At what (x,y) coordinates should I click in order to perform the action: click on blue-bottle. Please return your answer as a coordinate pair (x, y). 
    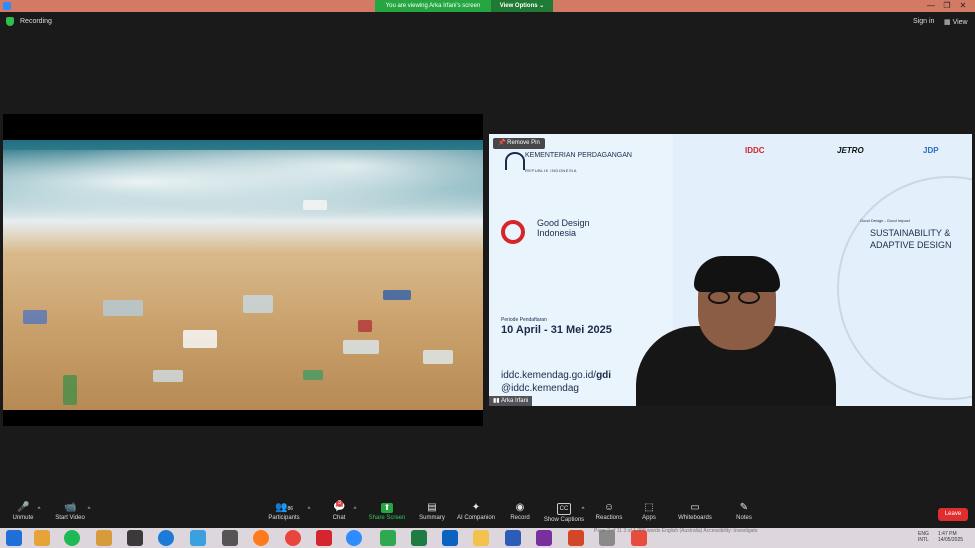
    Looking at the image, I should click on (35, 317).